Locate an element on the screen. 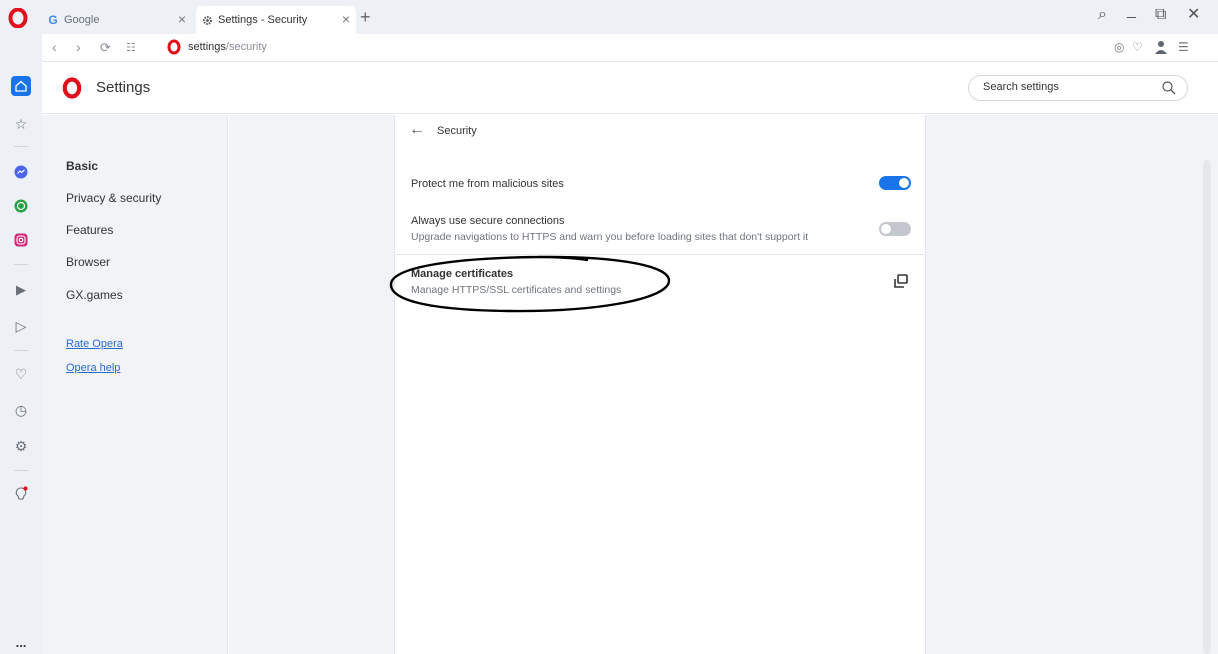 This screenshot has width=1218, height=654. tab-google: G Google × is located at coordinates (117, 20).